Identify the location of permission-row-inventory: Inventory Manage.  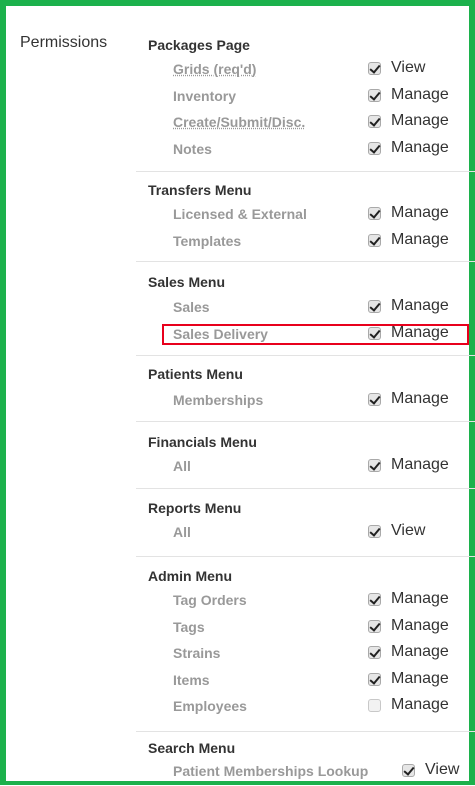
(305, 98).